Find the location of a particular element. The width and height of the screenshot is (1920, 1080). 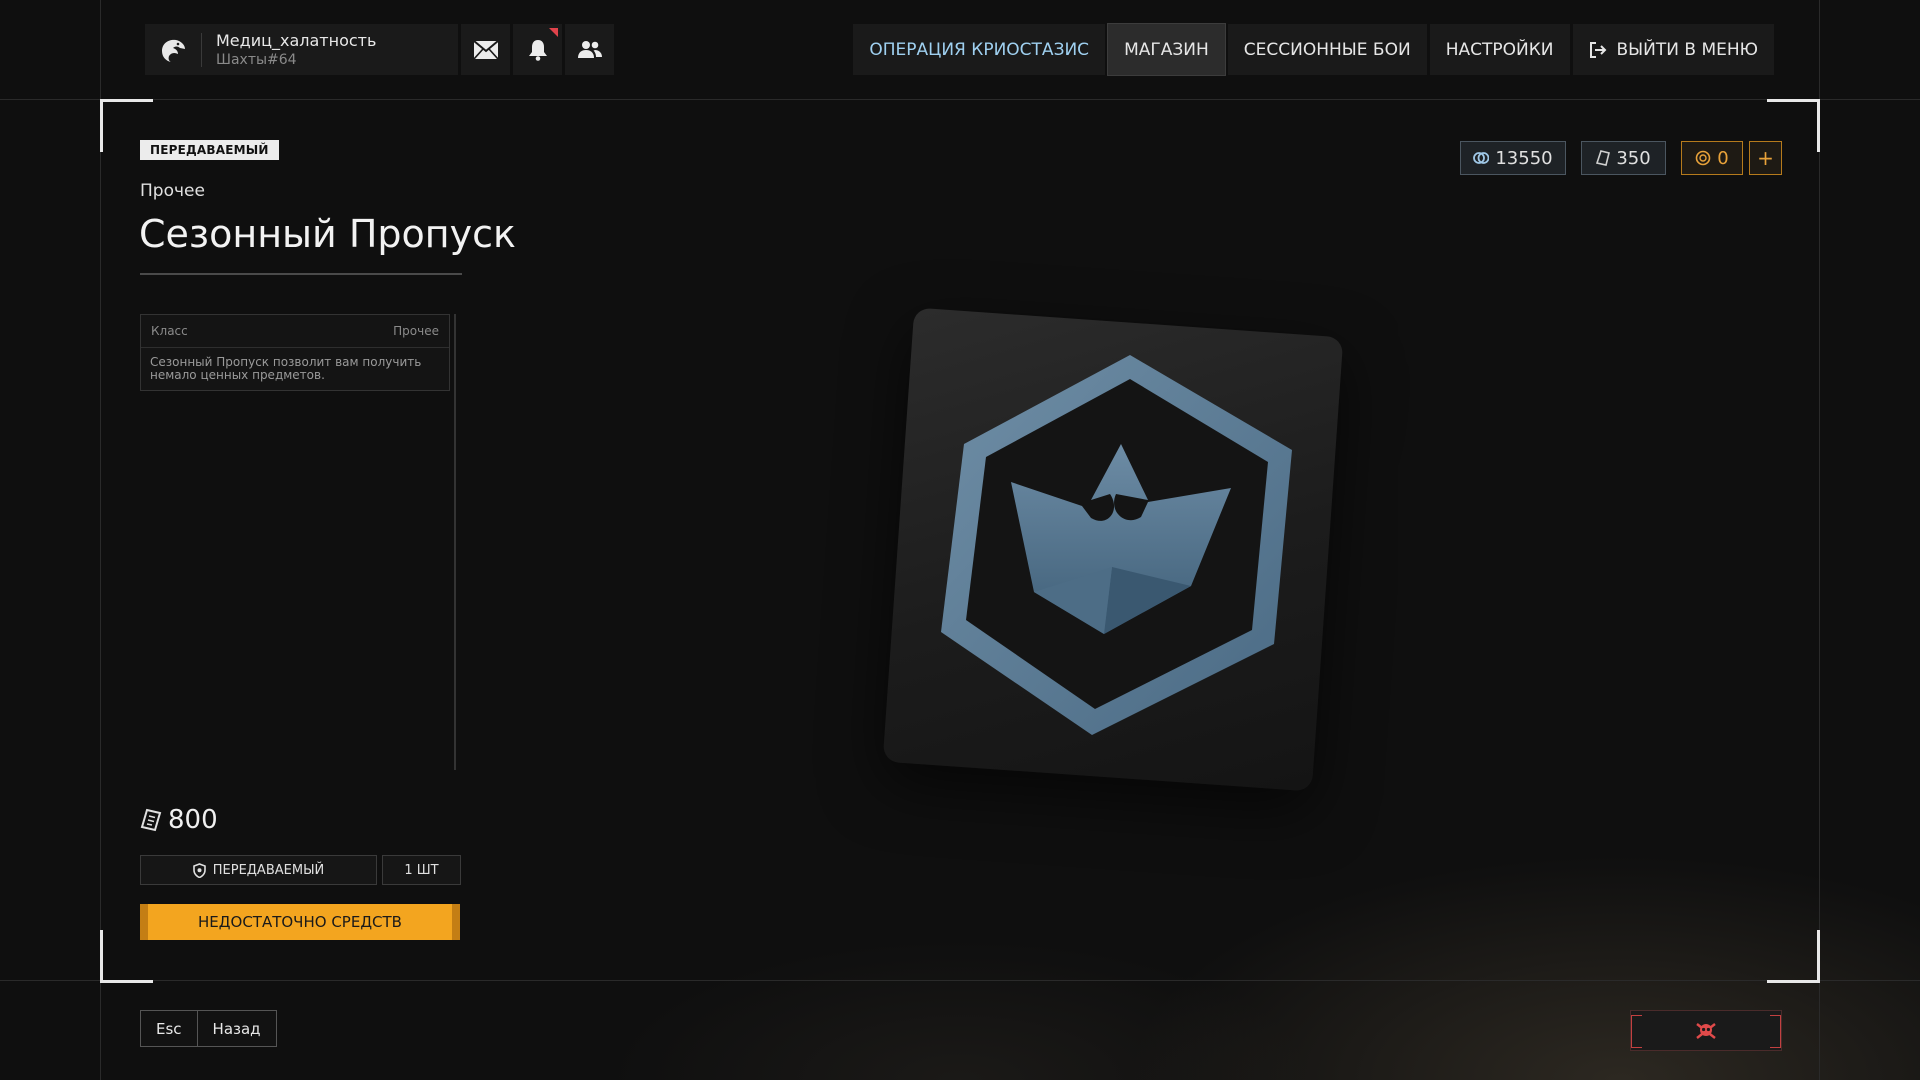

item-price: 800 is located at coordinates (179, 820).